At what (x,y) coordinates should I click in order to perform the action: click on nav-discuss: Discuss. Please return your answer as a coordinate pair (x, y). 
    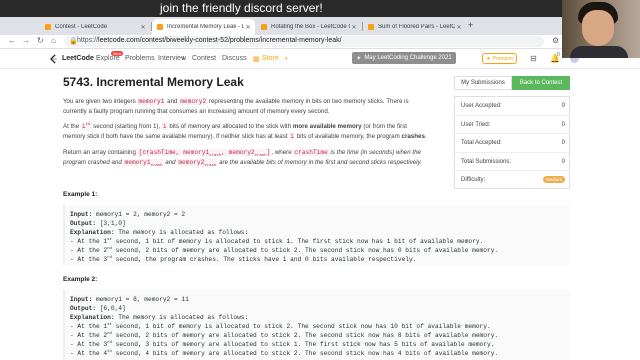
    Looking at the image, I should click on (234, 58).